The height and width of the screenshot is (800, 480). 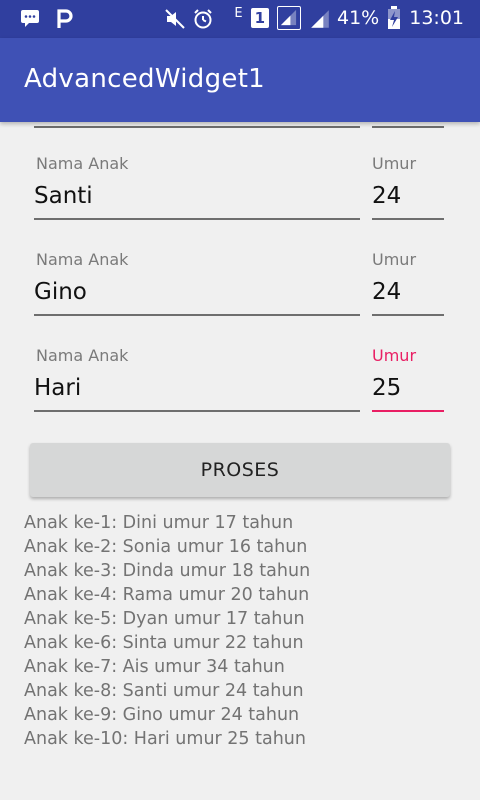 What do you see at coordinates (30, 18) in the screenshot?
I see `bbm-icon` at bounding box center [30, 18].